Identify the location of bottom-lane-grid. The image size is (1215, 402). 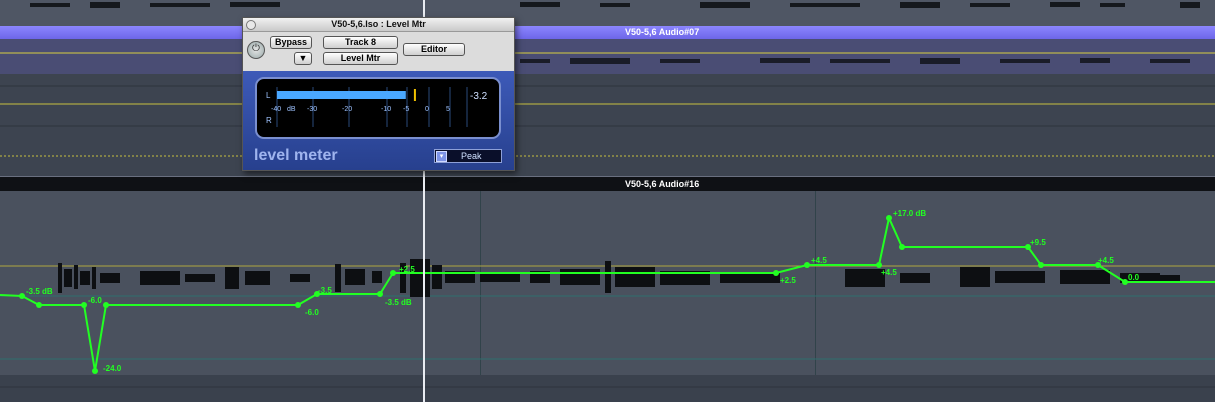
(607, 387).